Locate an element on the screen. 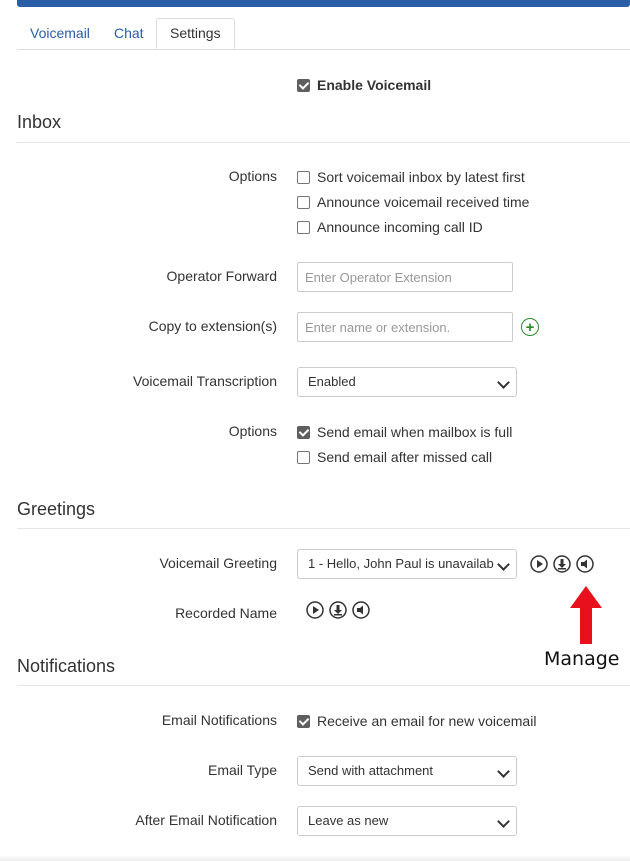 This screenshot has height=861, width=630. tab-chat: Chat is located at coordinates (129, 33).